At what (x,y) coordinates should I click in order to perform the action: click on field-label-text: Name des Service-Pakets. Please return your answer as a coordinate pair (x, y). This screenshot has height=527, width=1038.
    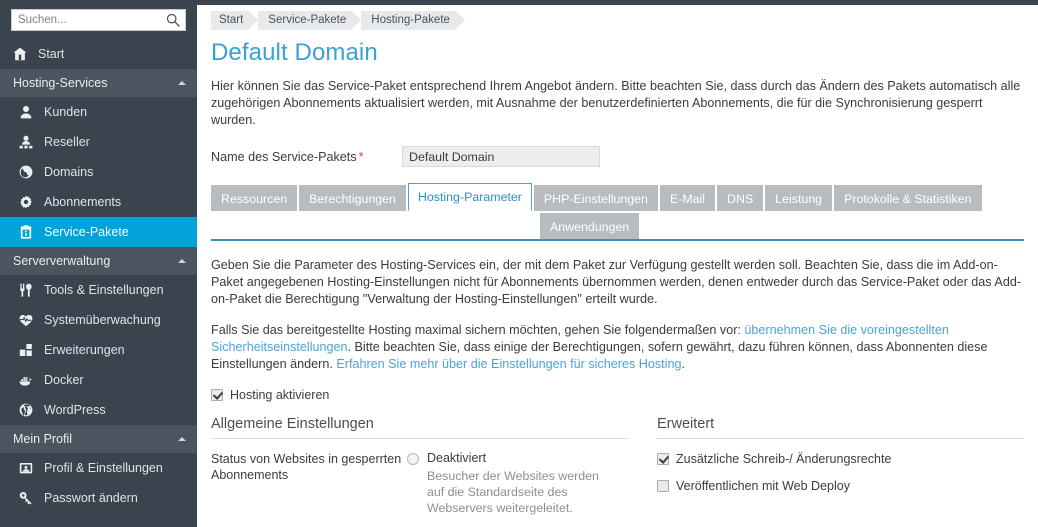
    Looking at the image, I should click on (284, 156).